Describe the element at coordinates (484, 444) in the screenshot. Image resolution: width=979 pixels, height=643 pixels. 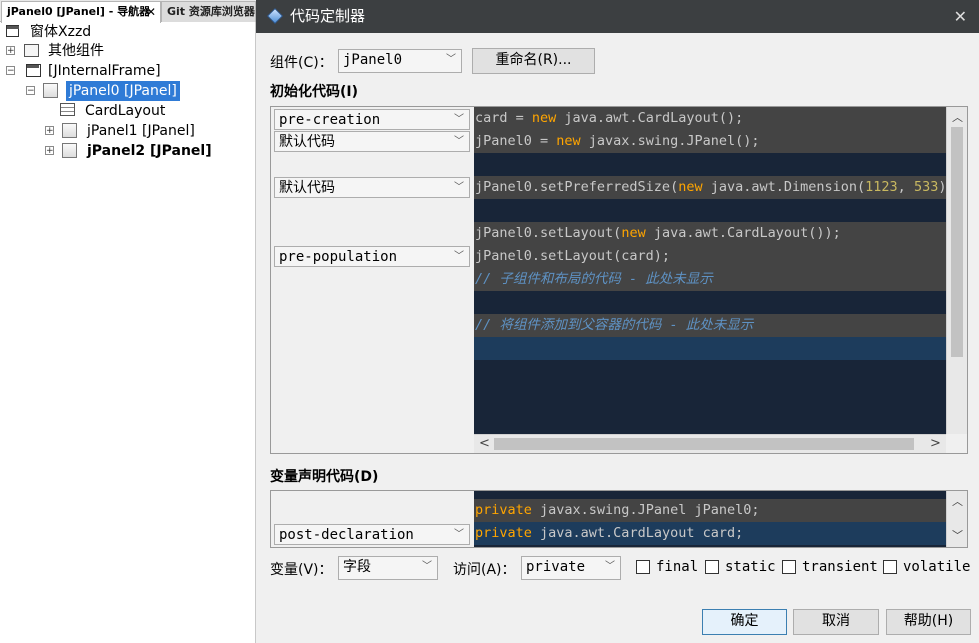
I see `scroll-left-icon: <` at that location.